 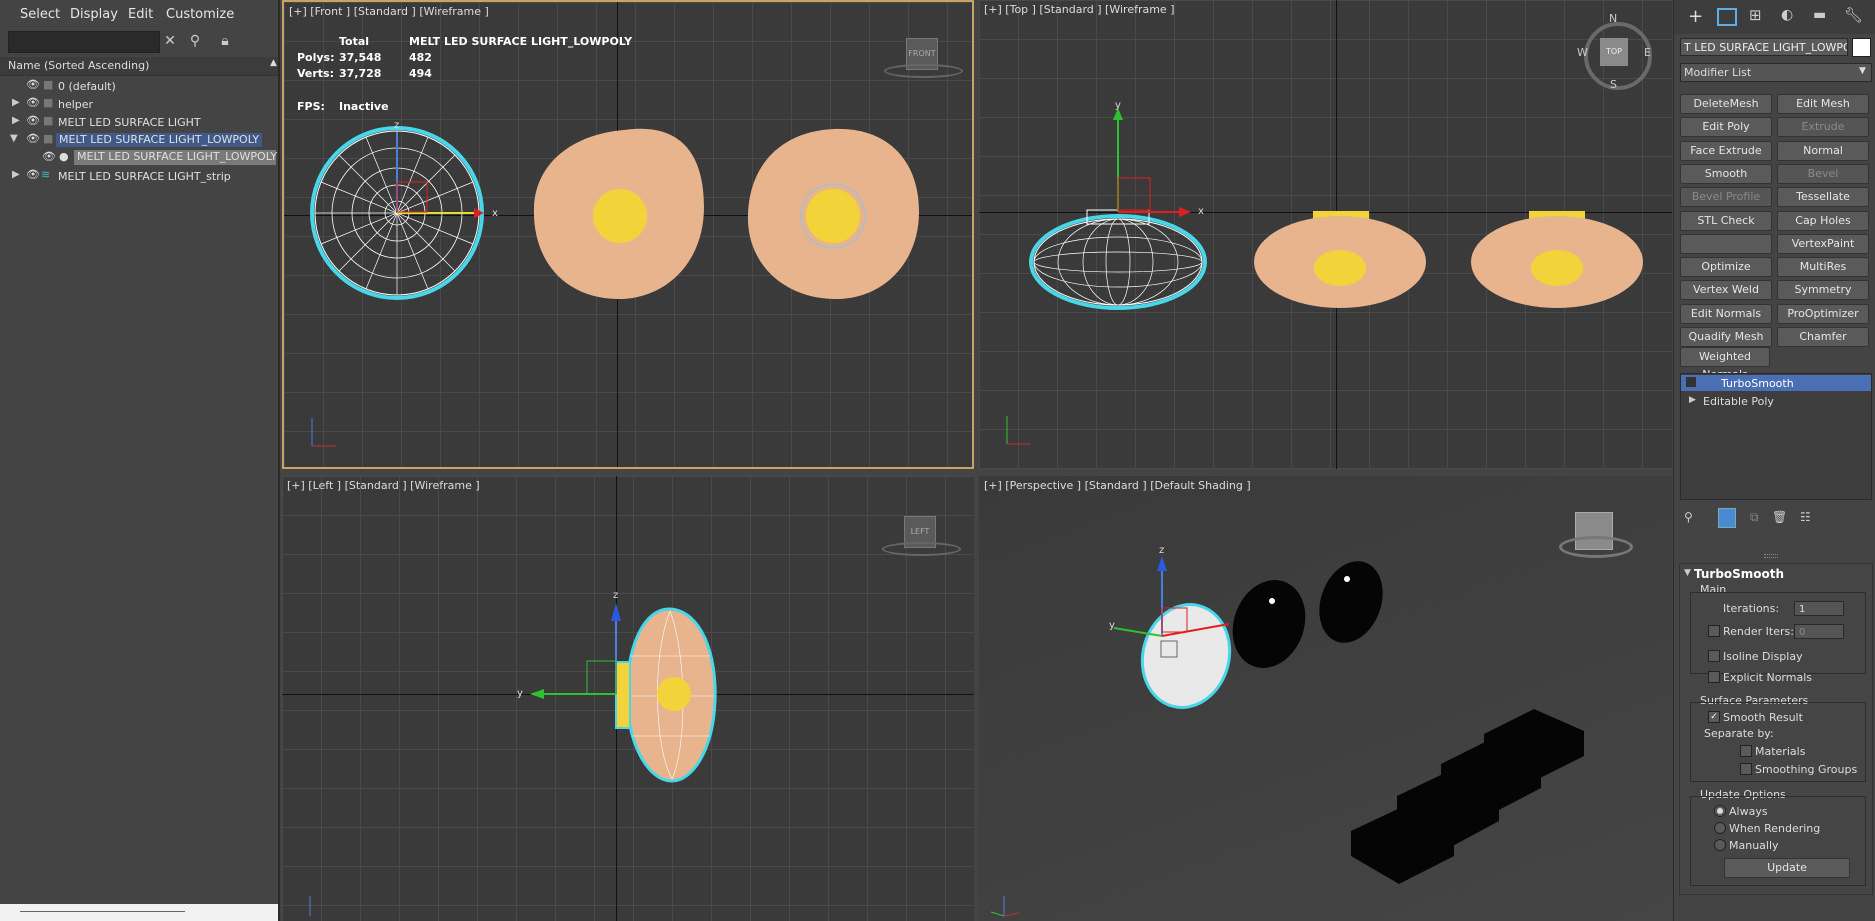 I want to click on display-tab-icon: ▬, so click(x=1819, y=15).